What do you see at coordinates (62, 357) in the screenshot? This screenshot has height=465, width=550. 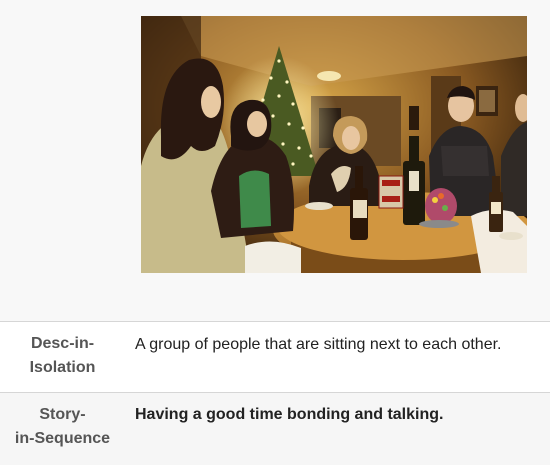 I see `desc-in-isolation-label: Desc-in- Isolation` at bounding box center [62, 357].